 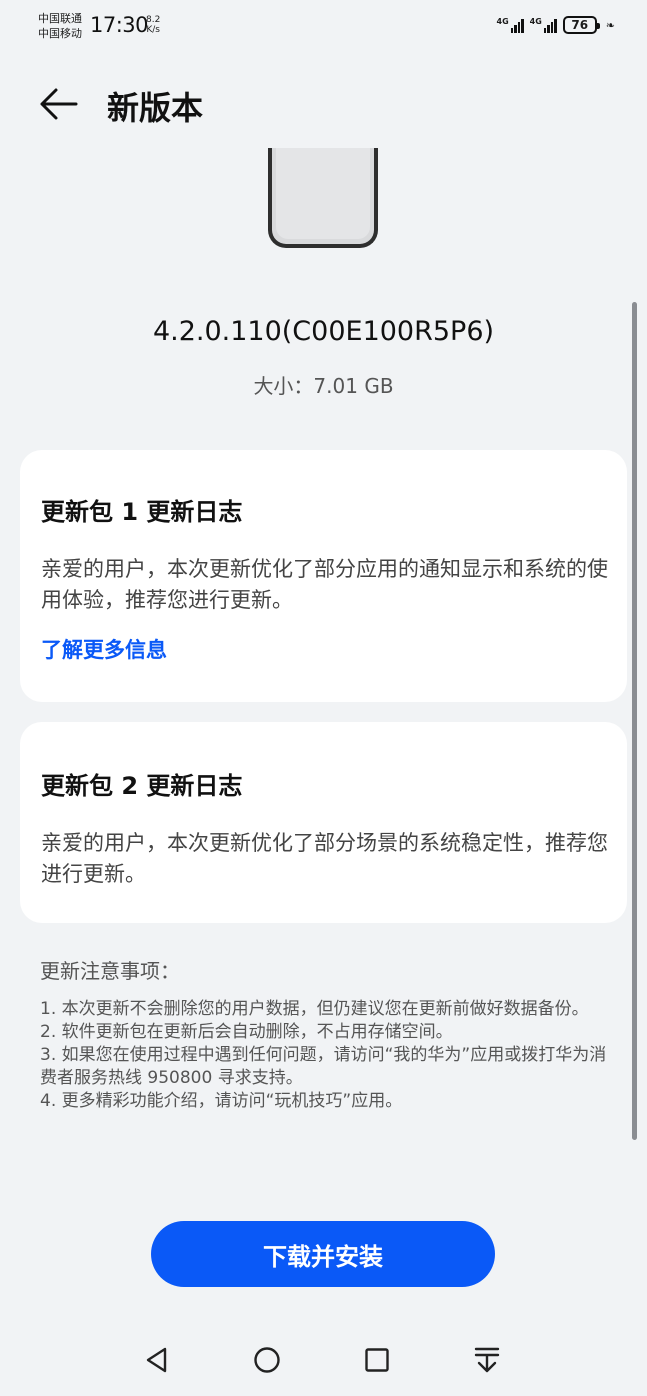 I want to click on note-item: 2. 软件更新包在更新后会自动删除，不占用存储空间。, so click(x=246, y=1032).